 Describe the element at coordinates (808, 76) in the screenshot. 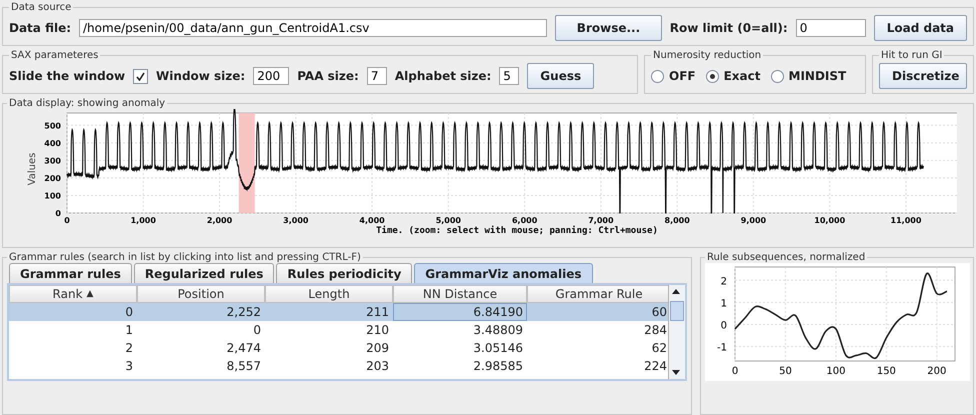

I see `numerosity-option: MINDIST` at that location.